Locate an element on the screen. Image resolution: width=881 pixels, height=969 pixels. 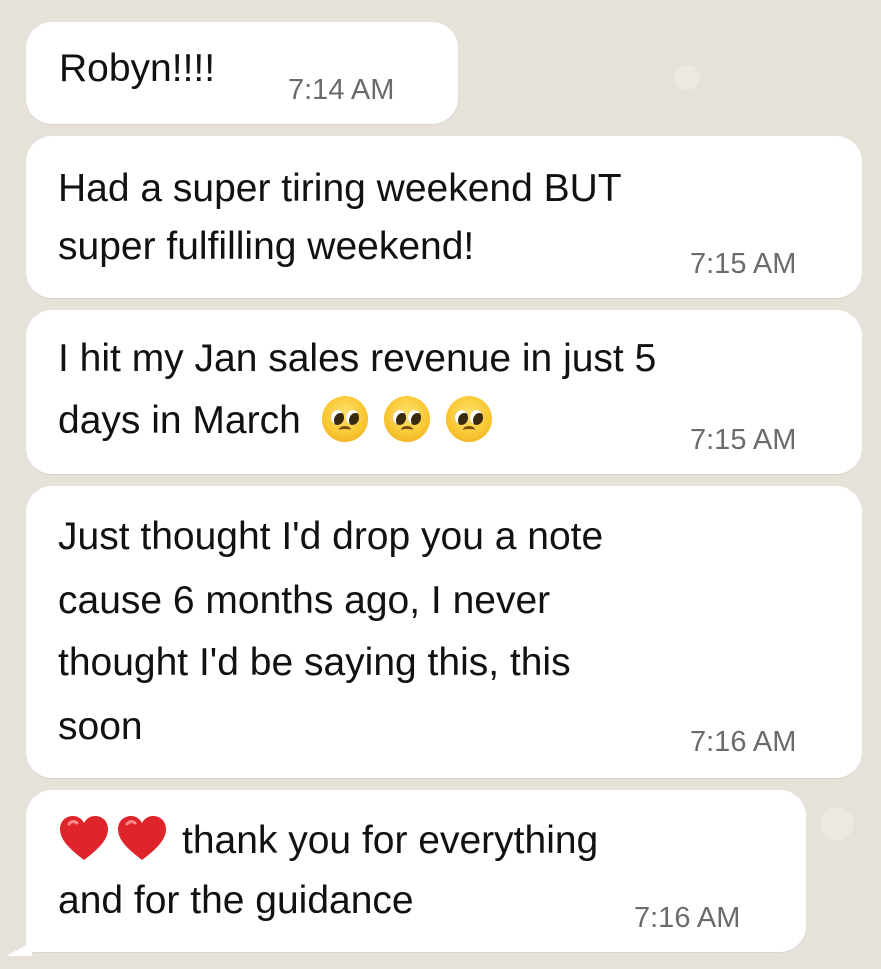
message-text: super fulfilling weekend! is located at coordinates (266, 246).